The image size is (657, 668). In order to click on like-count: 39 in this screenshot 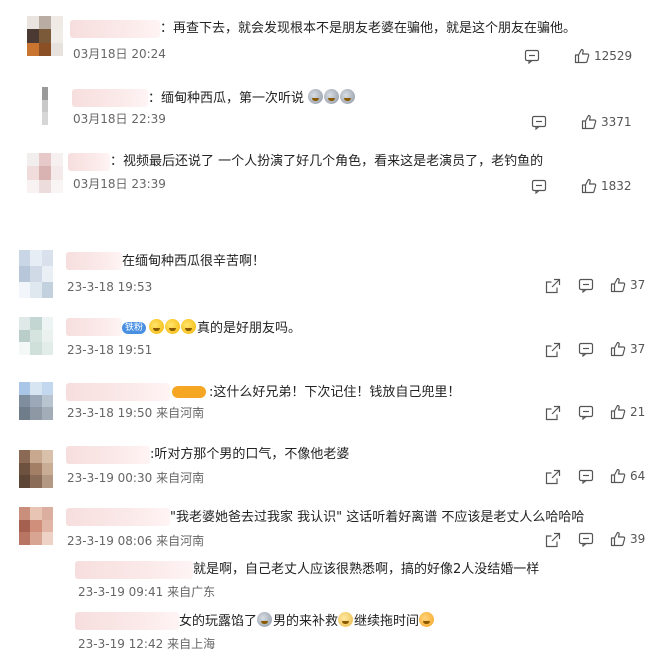, I will do `click(638, 539)`.